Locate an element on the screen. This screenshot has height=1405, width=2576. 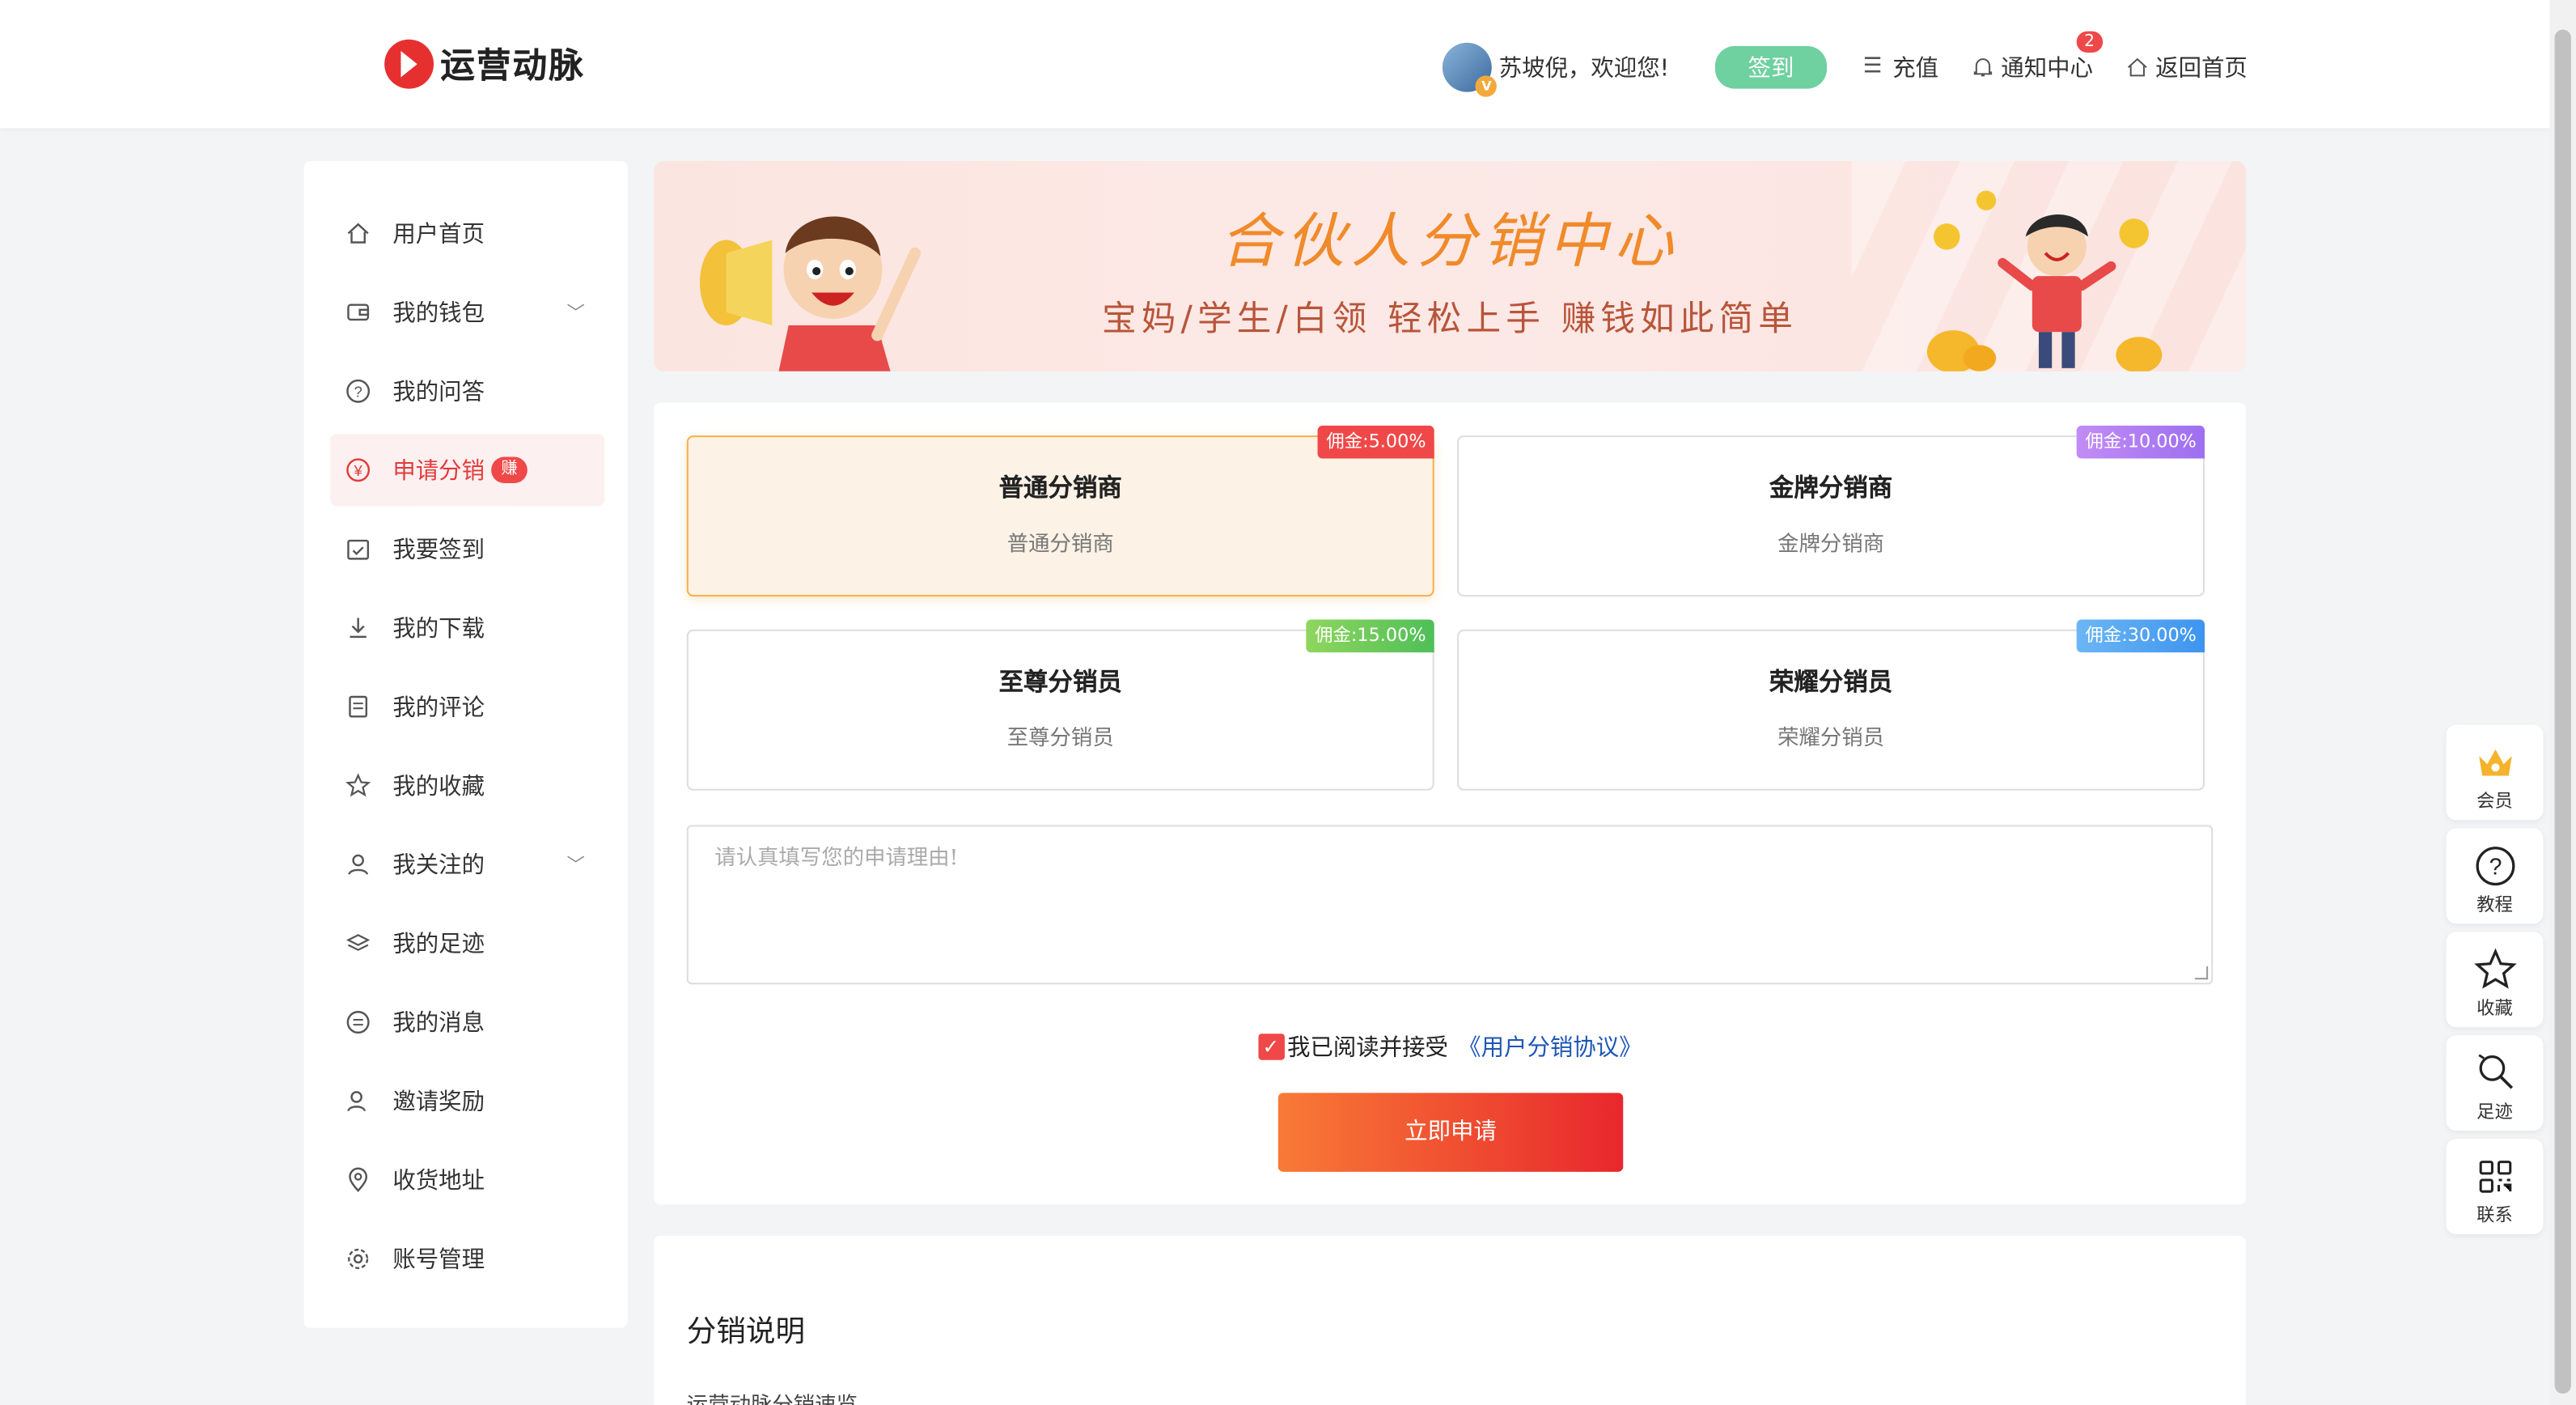
agreement-link: 《用户分销协议》 is located at coordinates (1550, 1047).